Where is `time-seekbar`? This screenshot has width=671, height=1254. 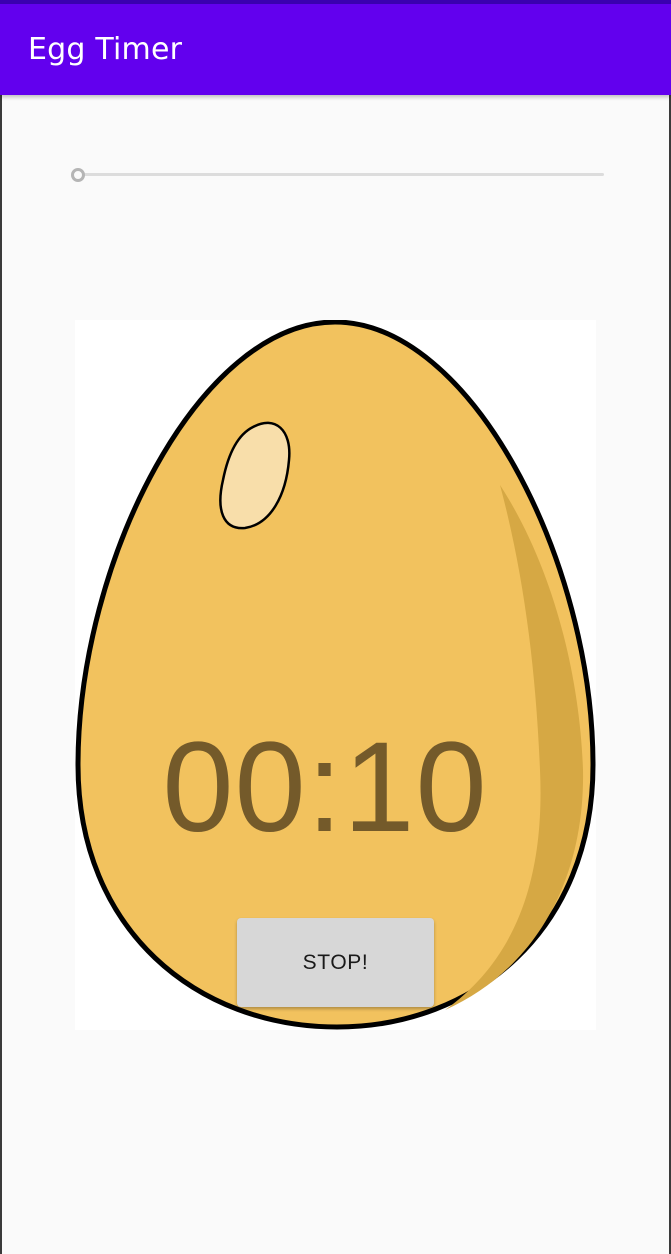
time-seekbar is located at coordinates (337, 175).